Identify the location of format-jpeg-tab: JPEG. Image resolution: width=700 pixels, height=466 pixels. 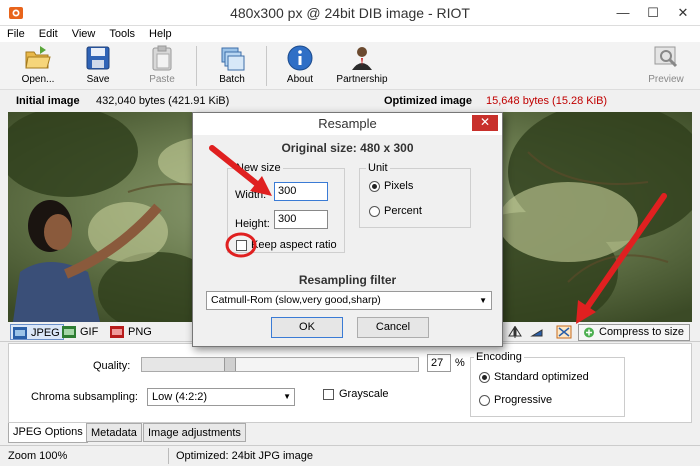
(37, 332).